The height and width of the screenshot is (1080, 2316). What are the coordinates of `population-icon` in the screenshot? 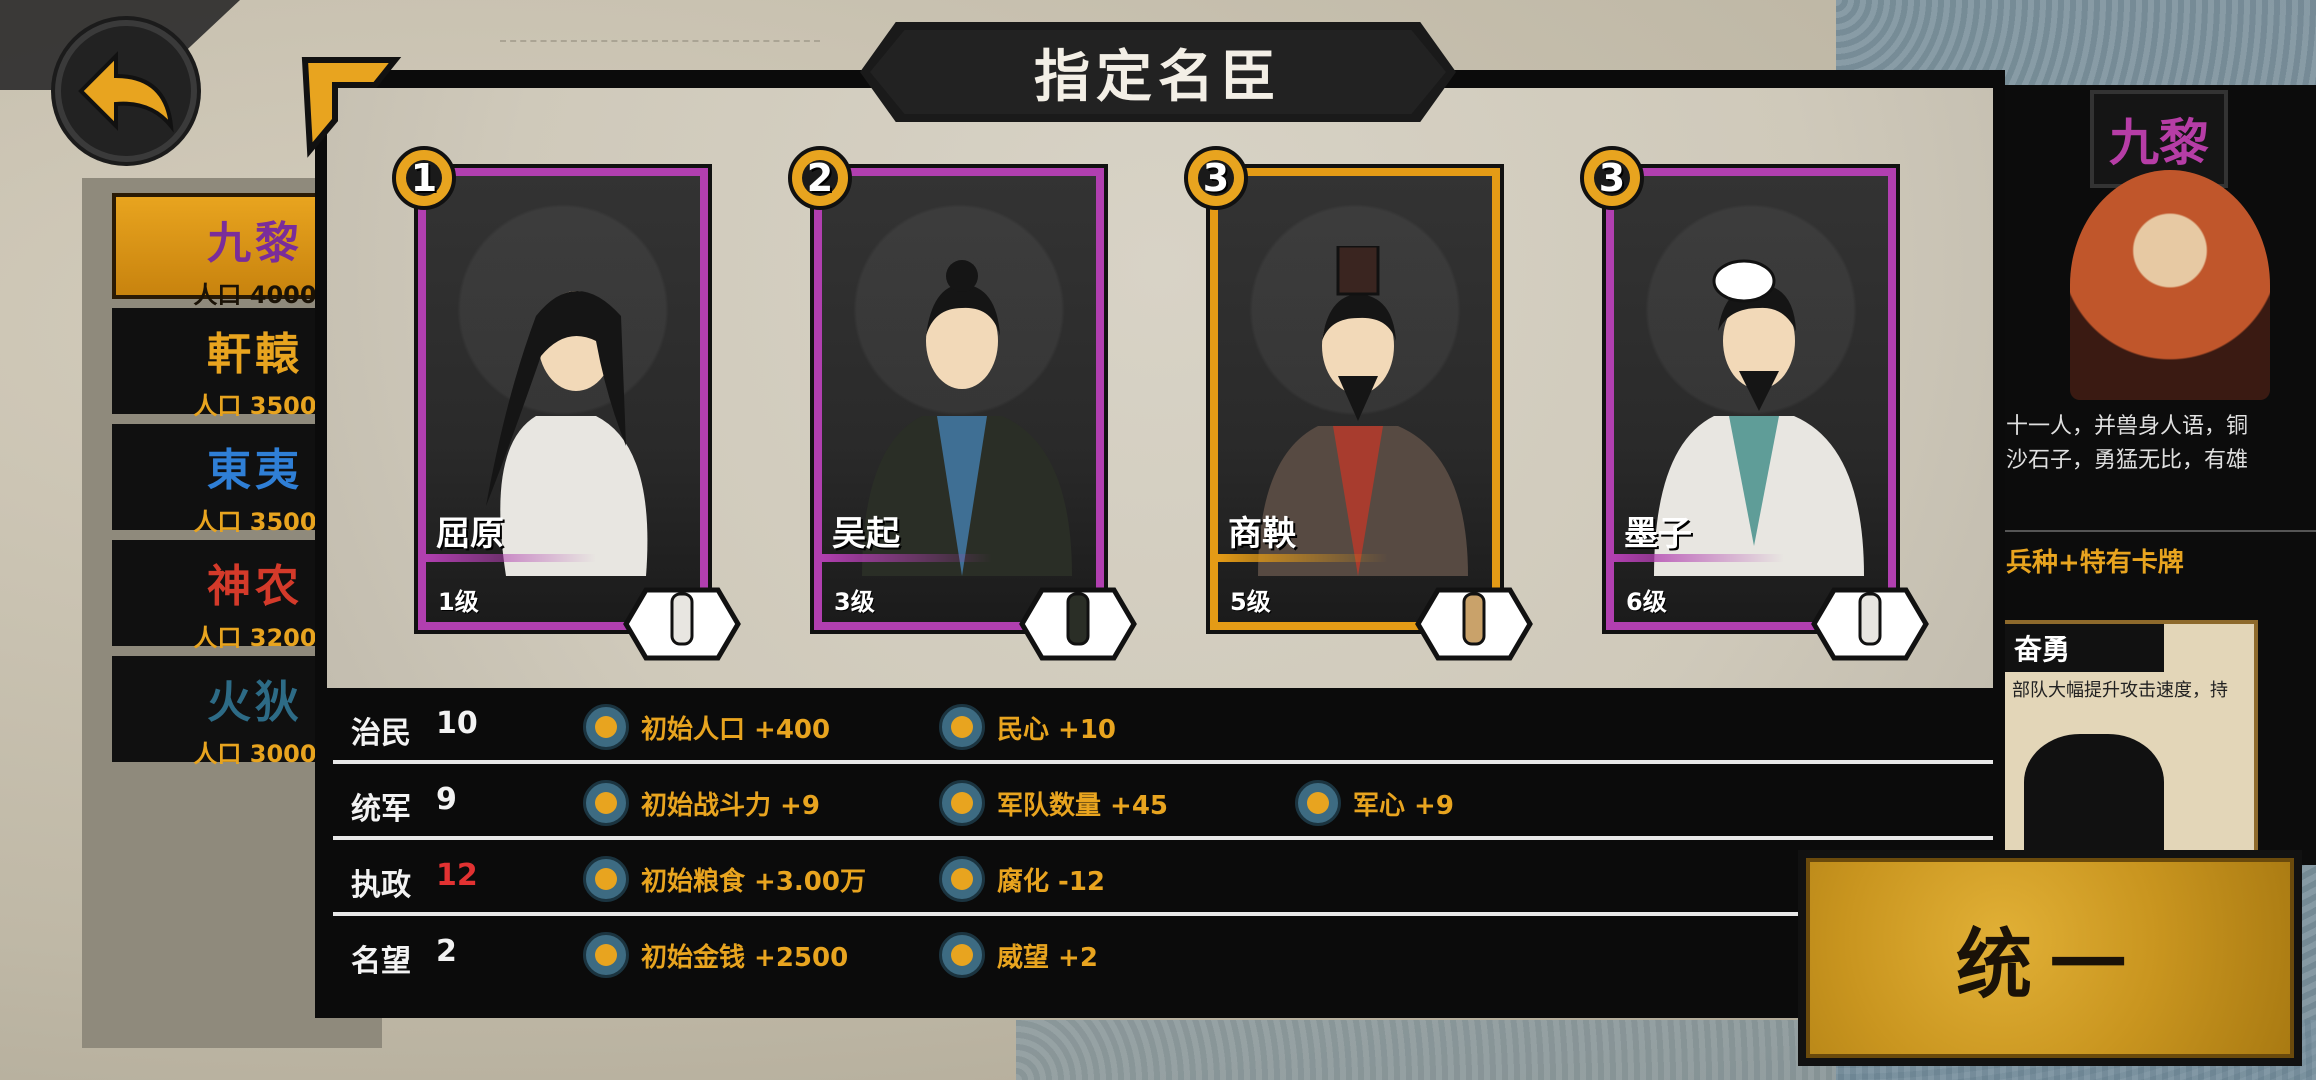 It's located at (606, 727).